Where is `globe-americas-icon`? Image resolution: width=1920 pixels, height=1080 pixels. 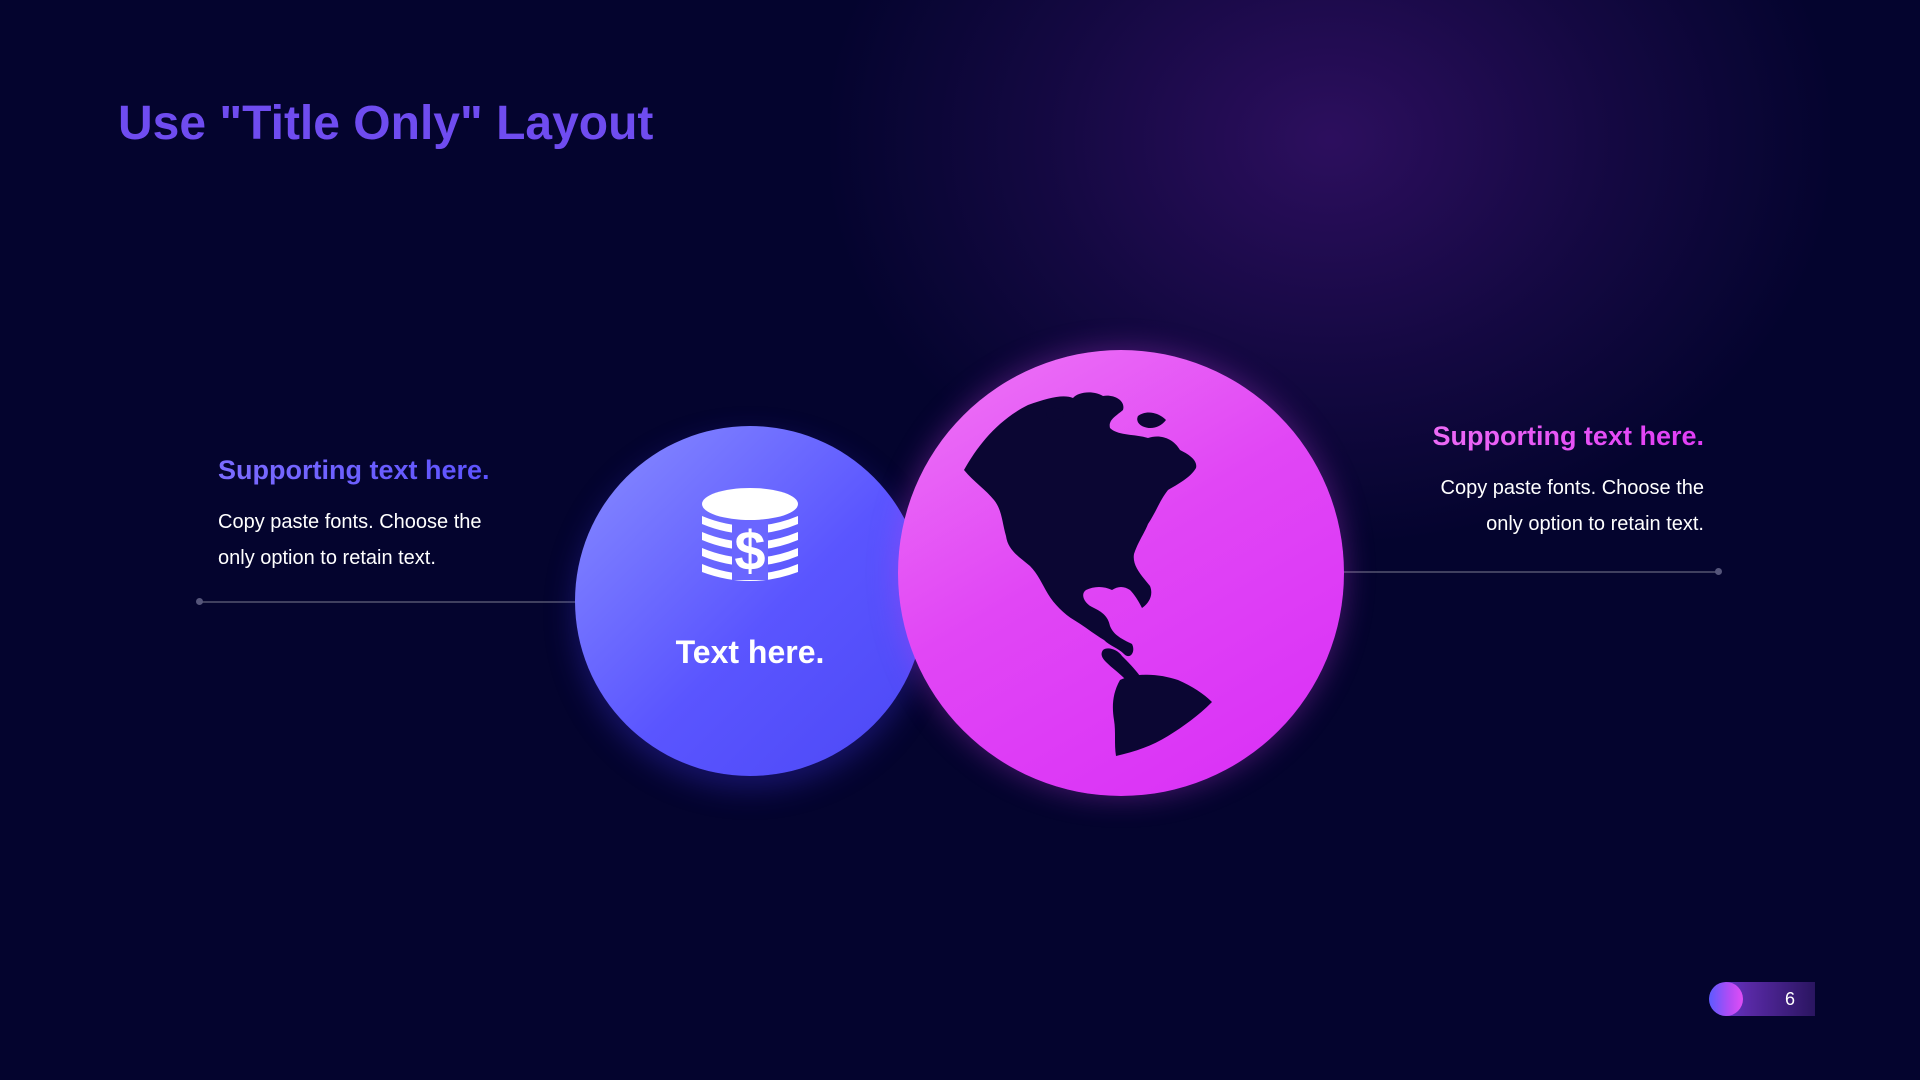 globe-americas-icon is located at coordinates (1088, 574).